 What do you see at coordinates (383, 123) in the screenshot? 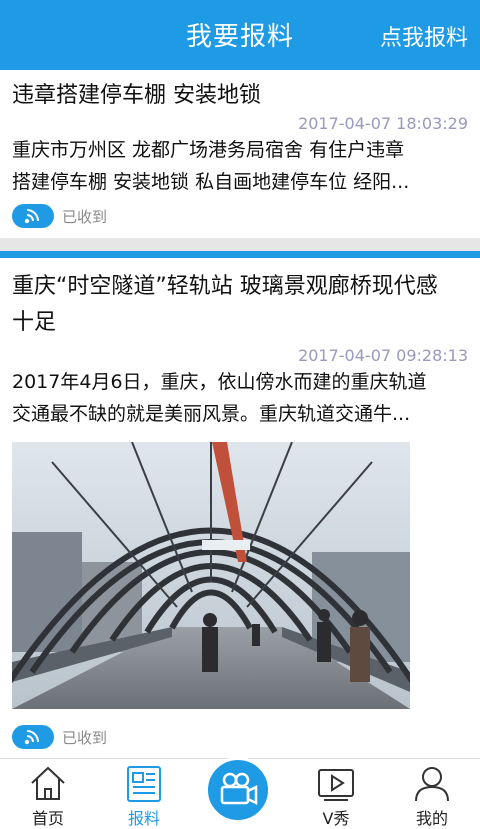
I see `feed-item-time: 2017-04-07 18:03:29` at bounding box center [383, 123].